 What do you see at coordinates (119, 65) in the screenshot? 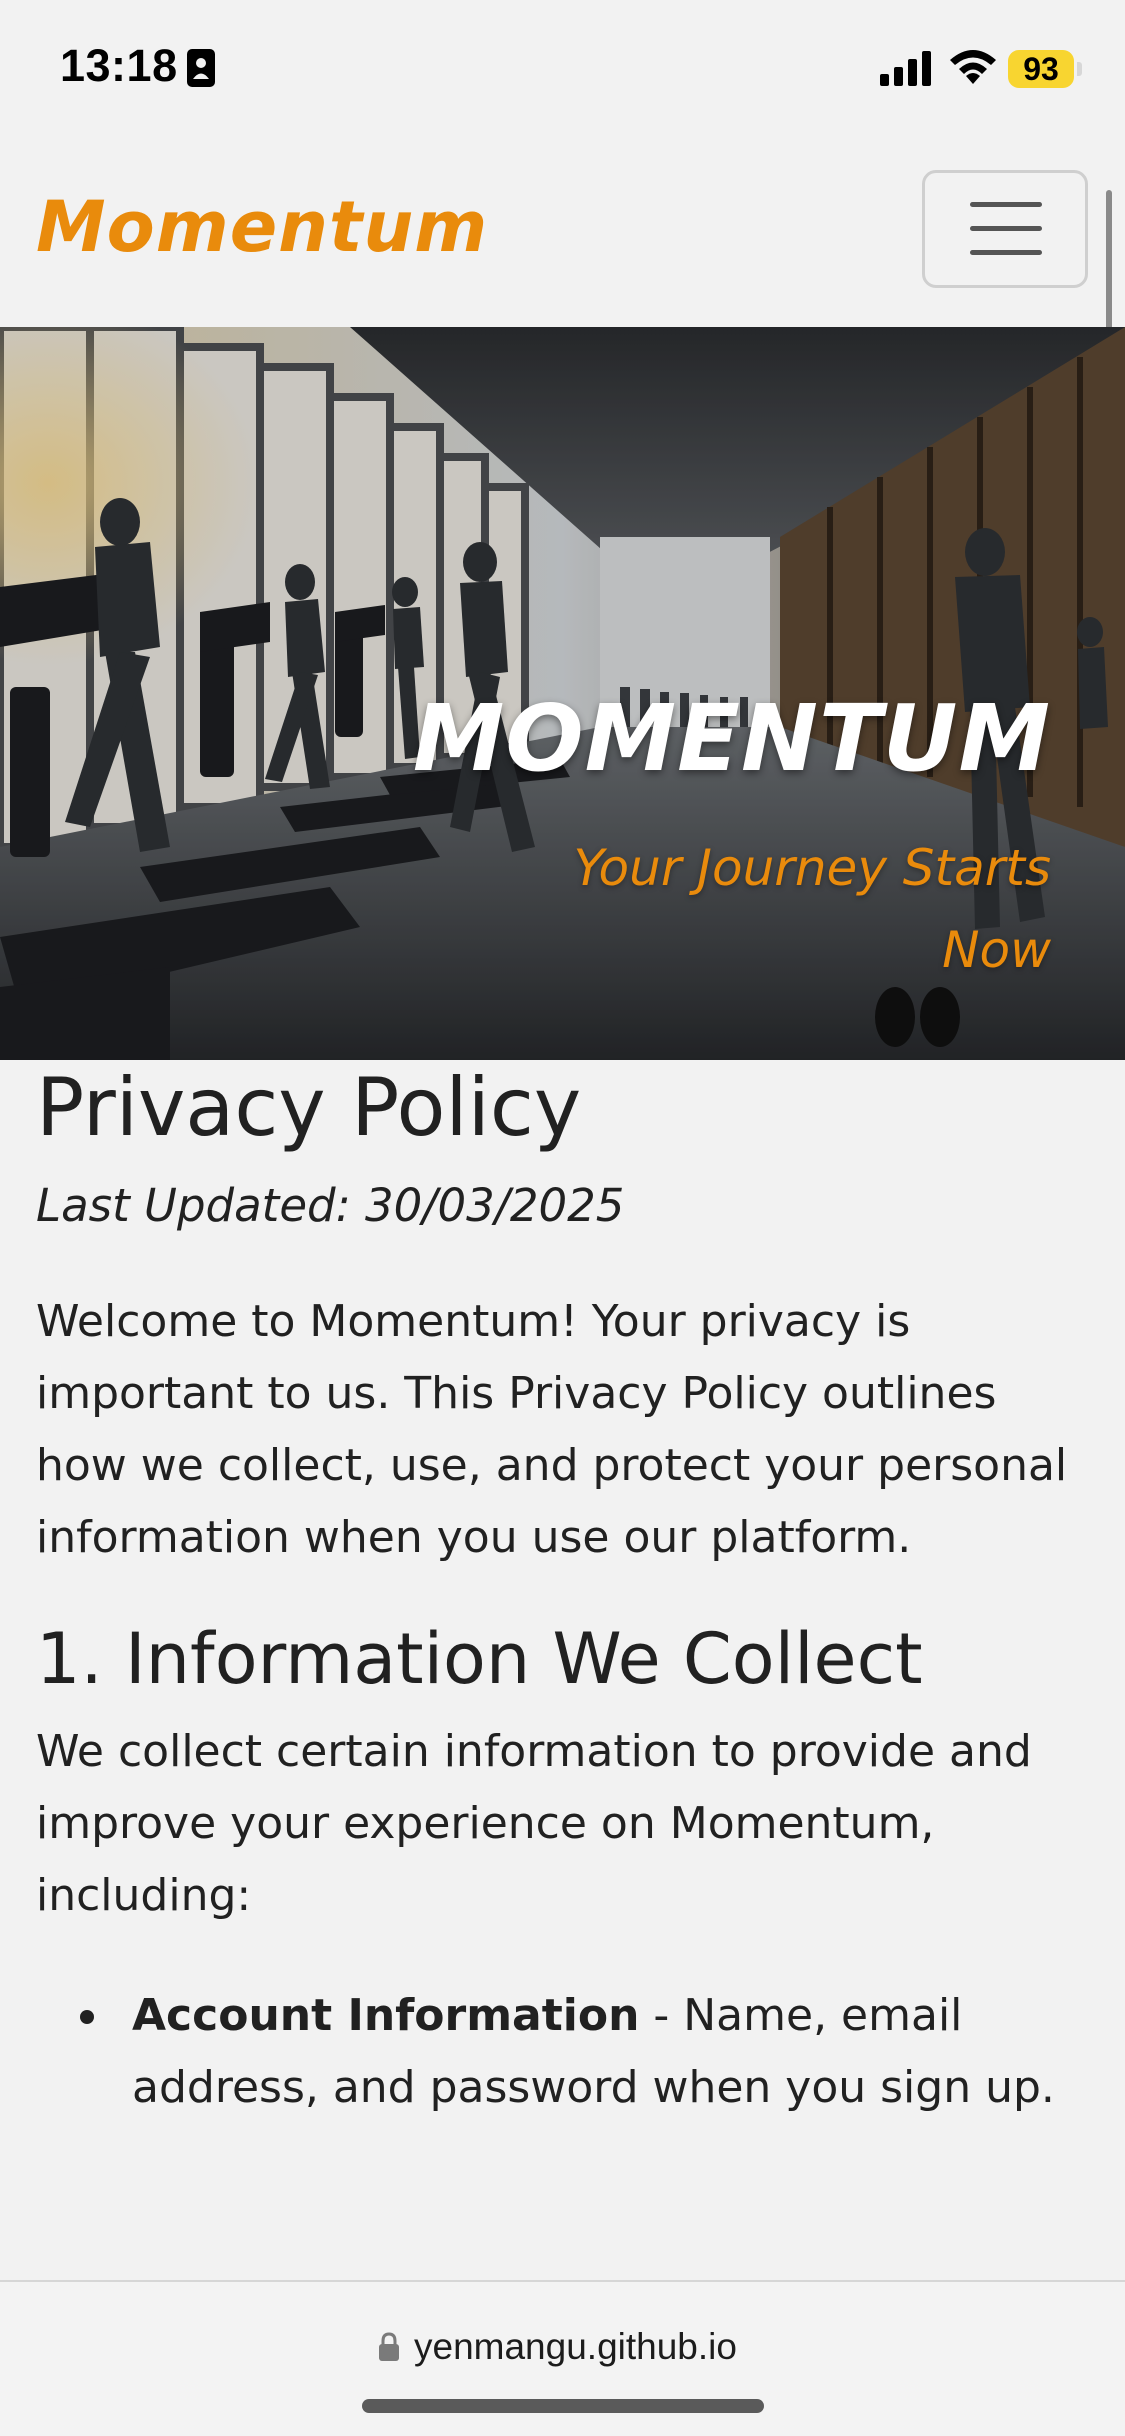
I see `status-time: 13:18` at bounding box center [119, 65].